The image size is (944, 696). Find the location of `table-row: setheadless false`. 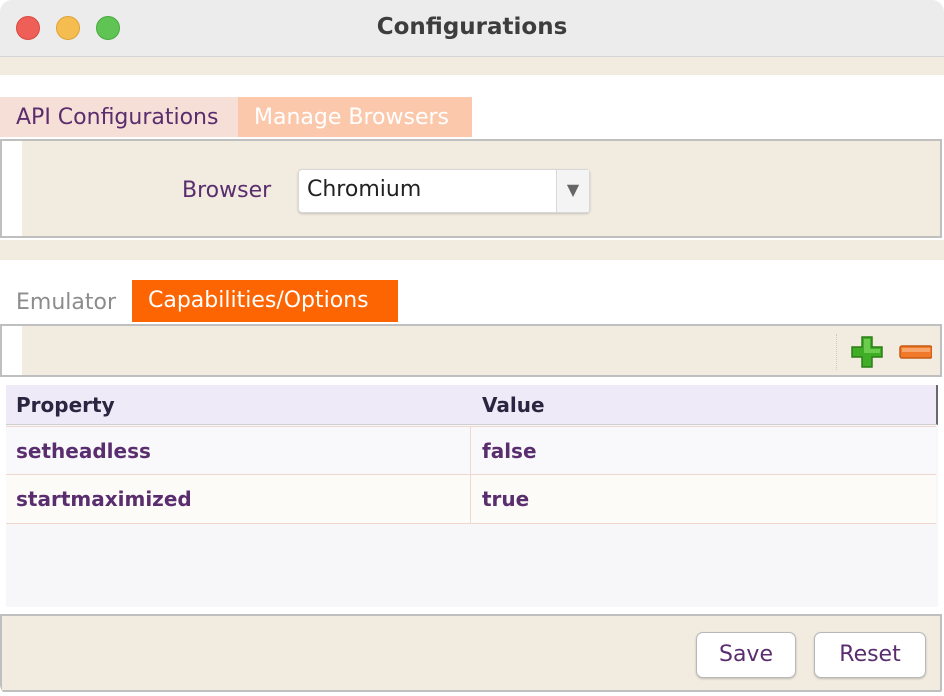

table-row: setheadless false is located at coordinates (471, 450).